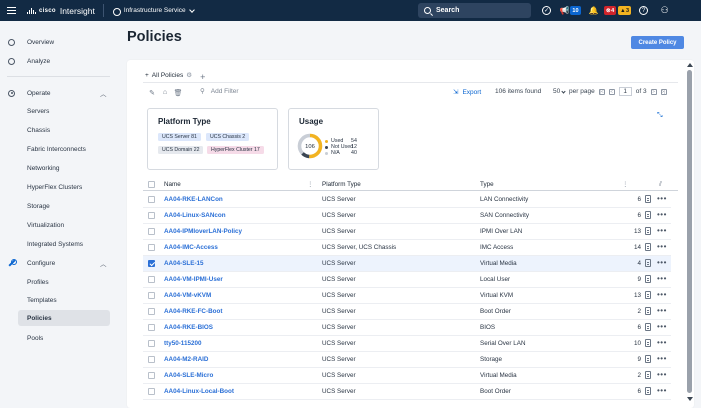  Describe the element at coordinates (467, 92) in the screenshot. I see `export-button: ⇲ Export` at that location.